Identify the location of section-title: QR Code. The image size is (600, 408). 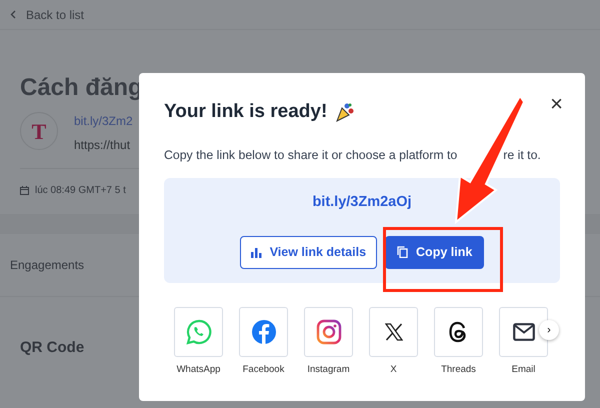
(52, 348).